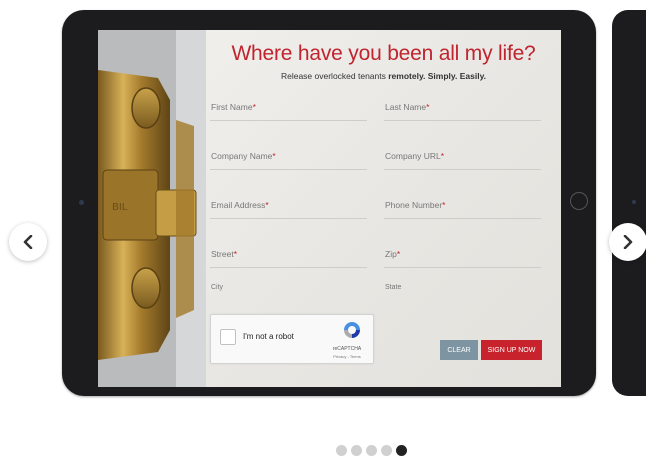 The width and height of the screenshot is (646, 456). I want to click on phone-input, so click(462, 209).